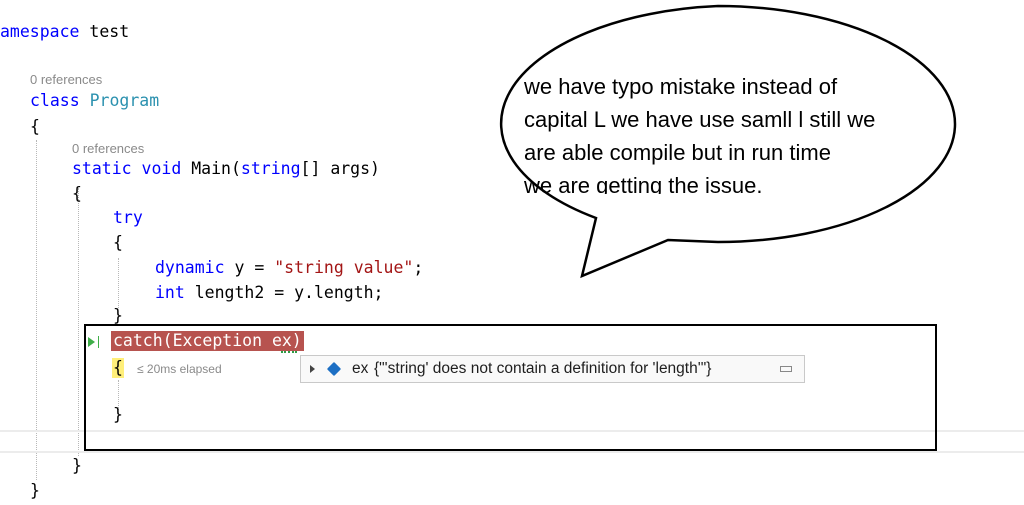 The width and height of the screenshot is (1024, 505). What do you see at coordinates (108, 148) in the screenshot?
I see `codelens-references-main: 0 references` at bounding box center [108, 148].